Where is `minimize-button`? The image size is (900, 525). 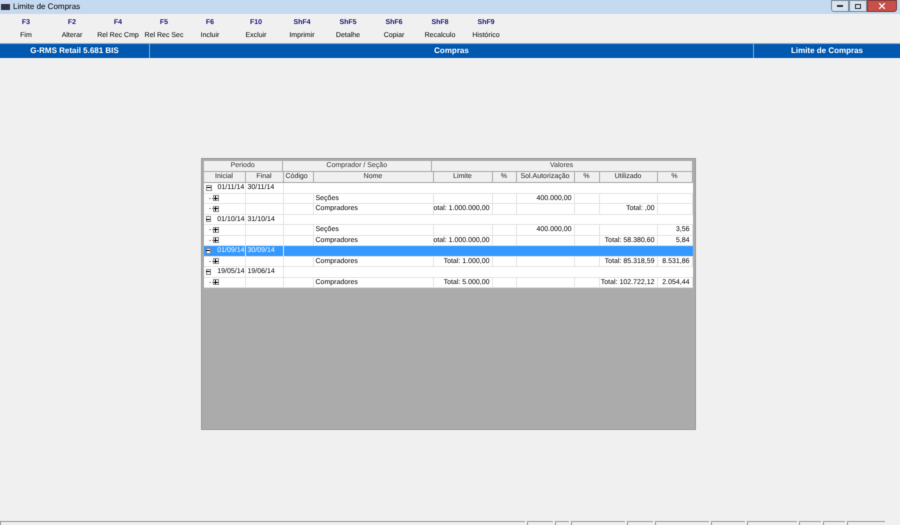
minimize-button is located at coordinates (840, 6).